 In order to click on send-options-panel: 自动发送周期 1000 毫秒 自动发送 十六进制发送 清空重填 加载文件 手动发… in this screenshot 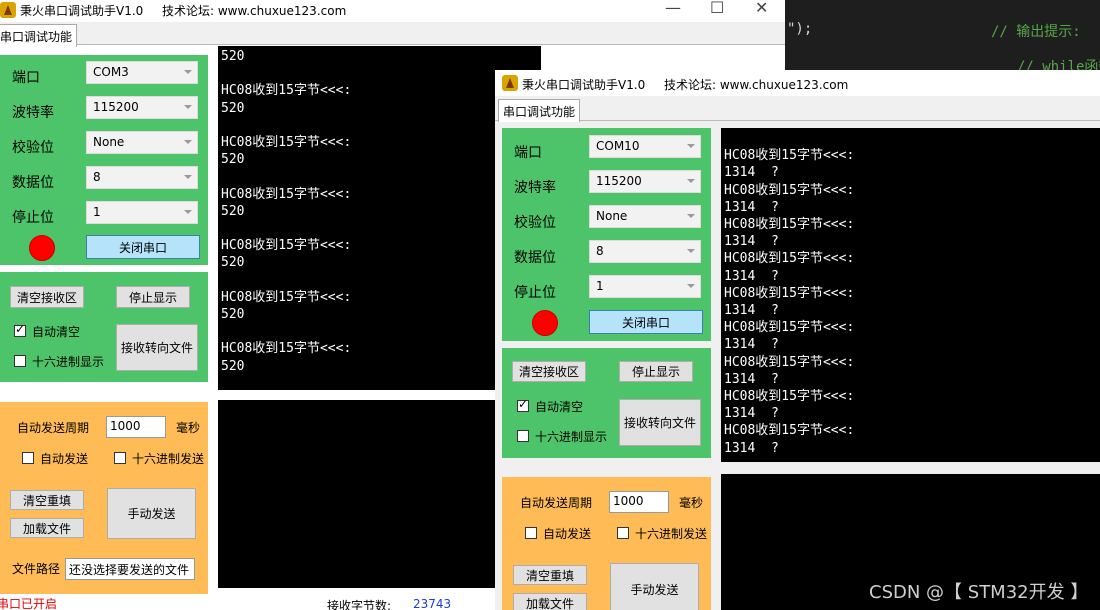, I will do `click(606, 543)`.